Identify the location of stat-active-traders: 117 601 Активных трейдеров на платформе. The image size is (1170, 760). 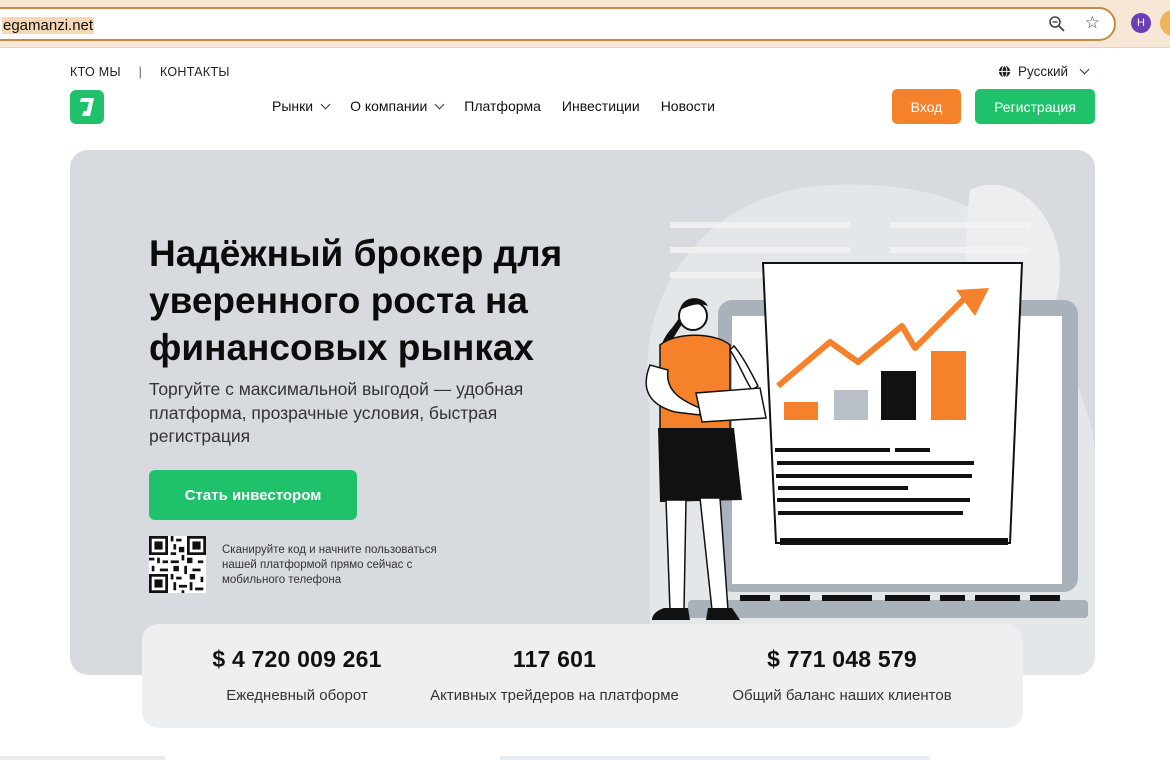
(554, 675).